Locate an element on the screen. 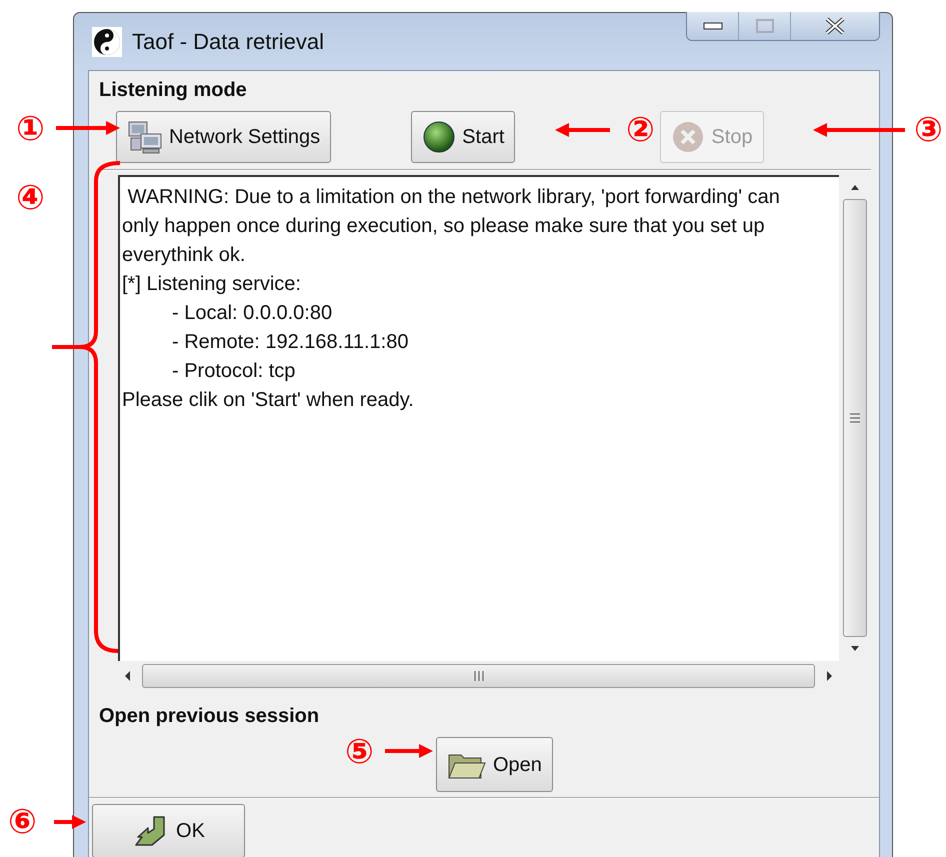  sphere-icon is located at coordinates (439, 137).